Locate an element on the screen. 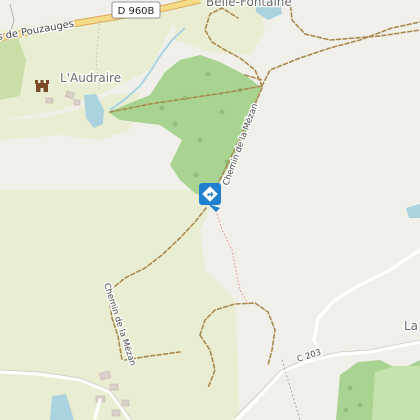 The height and width of the screenshot is (420, 420). meadow-south-east is located at coordinates (396, 393).